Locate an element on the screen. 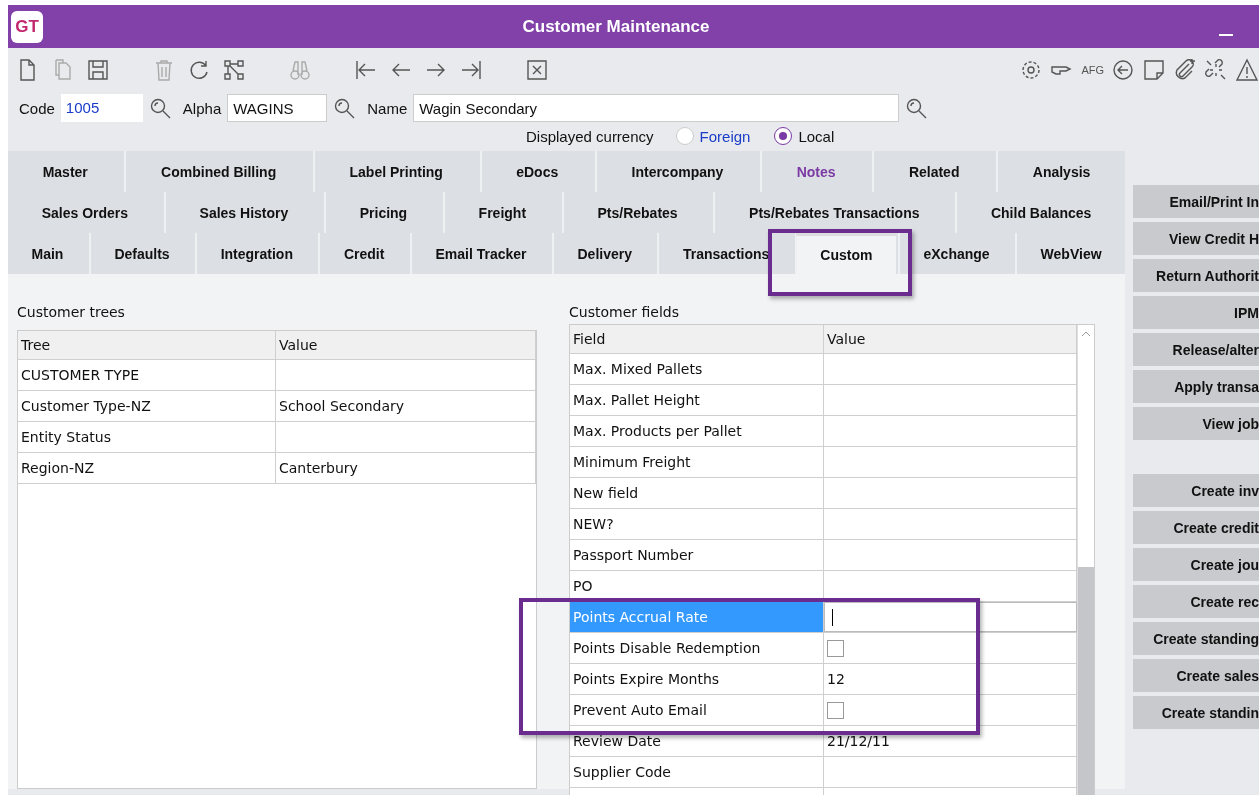  radio-button is located at coordinates (783, 136).